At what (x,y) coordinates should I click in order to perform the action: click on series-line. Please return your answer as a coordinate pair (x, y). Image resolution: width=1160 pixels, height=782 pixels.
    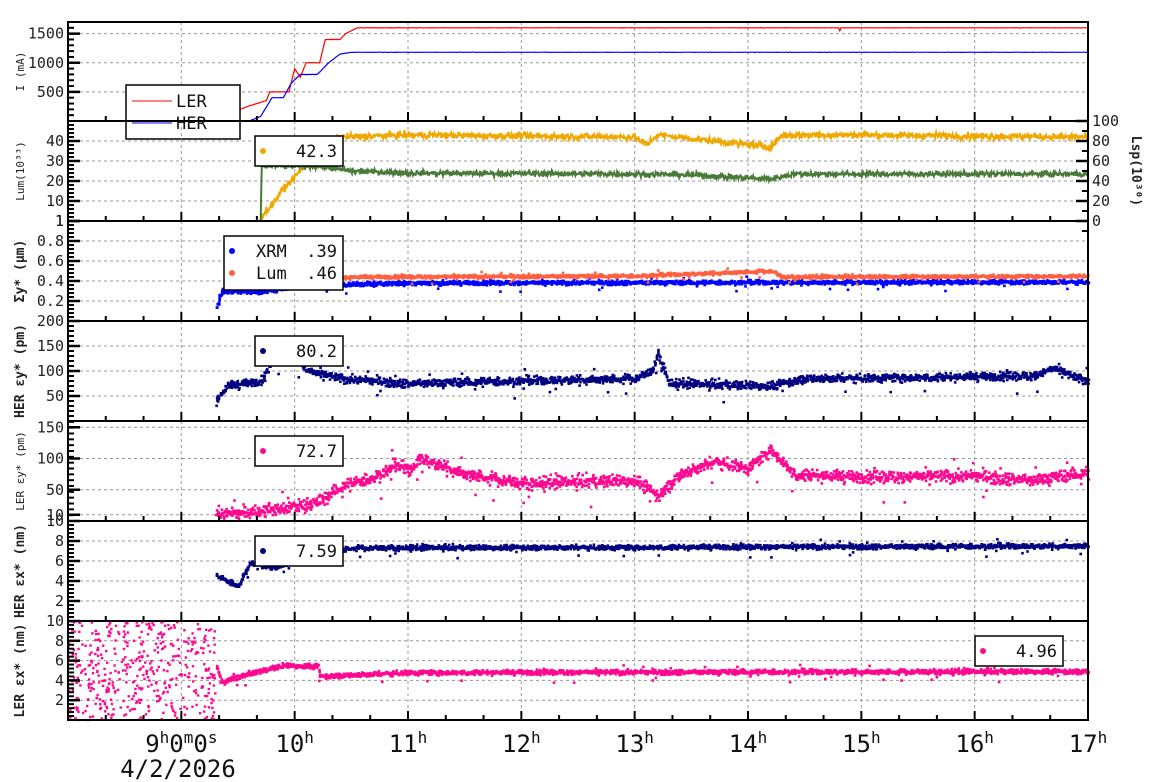
    Looking at the image, I should click on (578, 190).